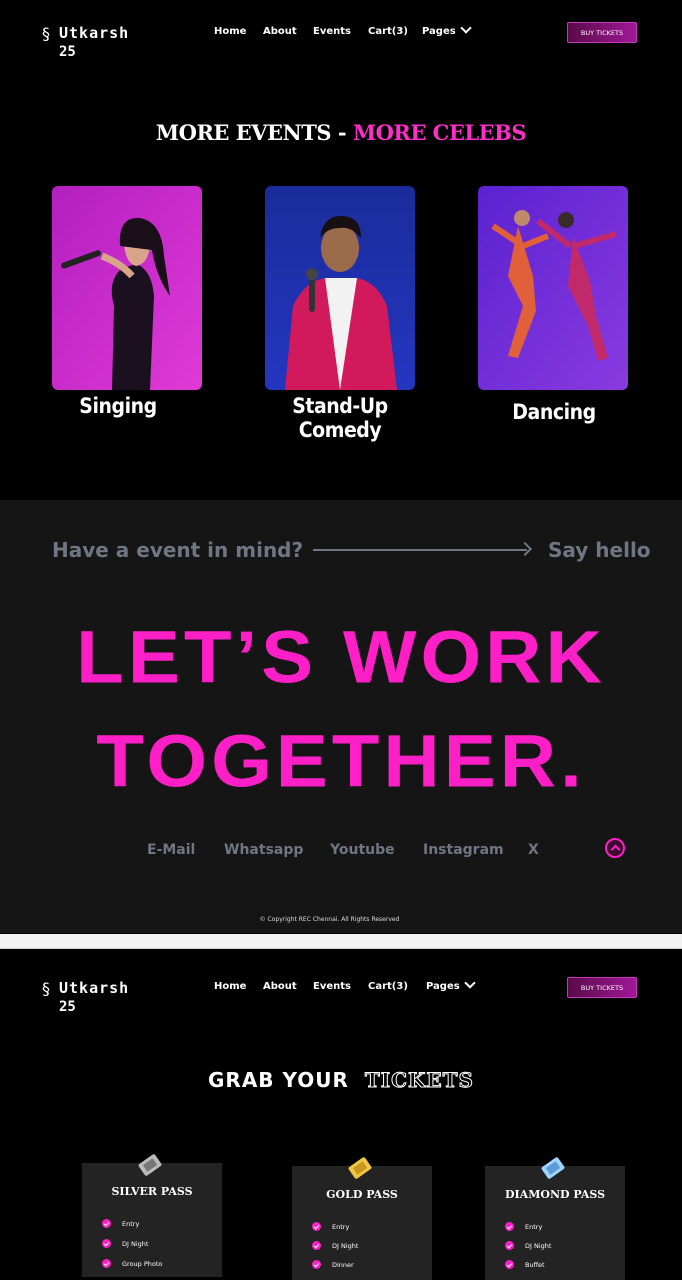  I want to click on pass-title-diamond: DIAMOND PASS, so click(555, 1194).